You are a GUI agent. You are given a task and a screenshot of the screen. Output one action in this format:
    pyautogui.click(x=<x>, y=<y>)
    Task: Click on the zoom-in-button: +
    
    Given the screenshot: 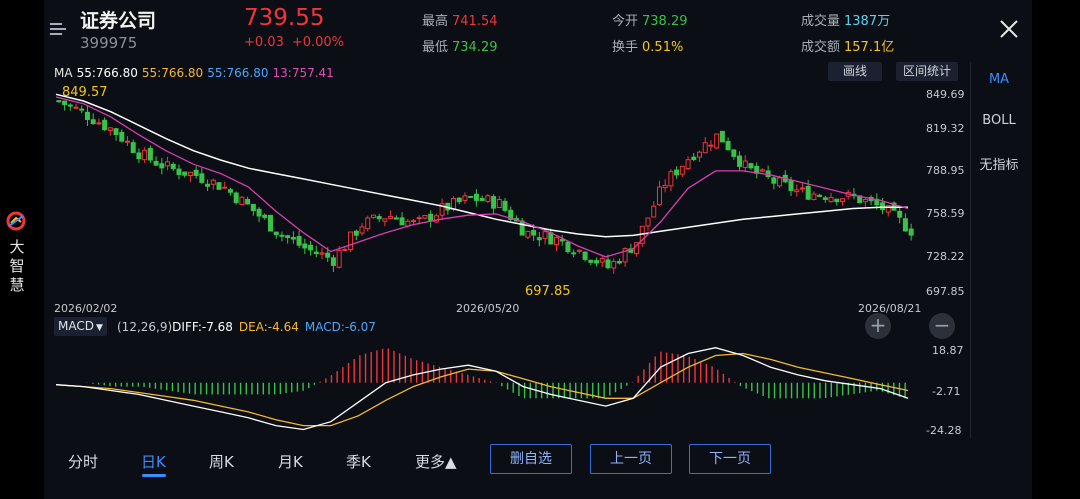 What is the action you would take?
    pyautogui.click(x=878, y=326)
    